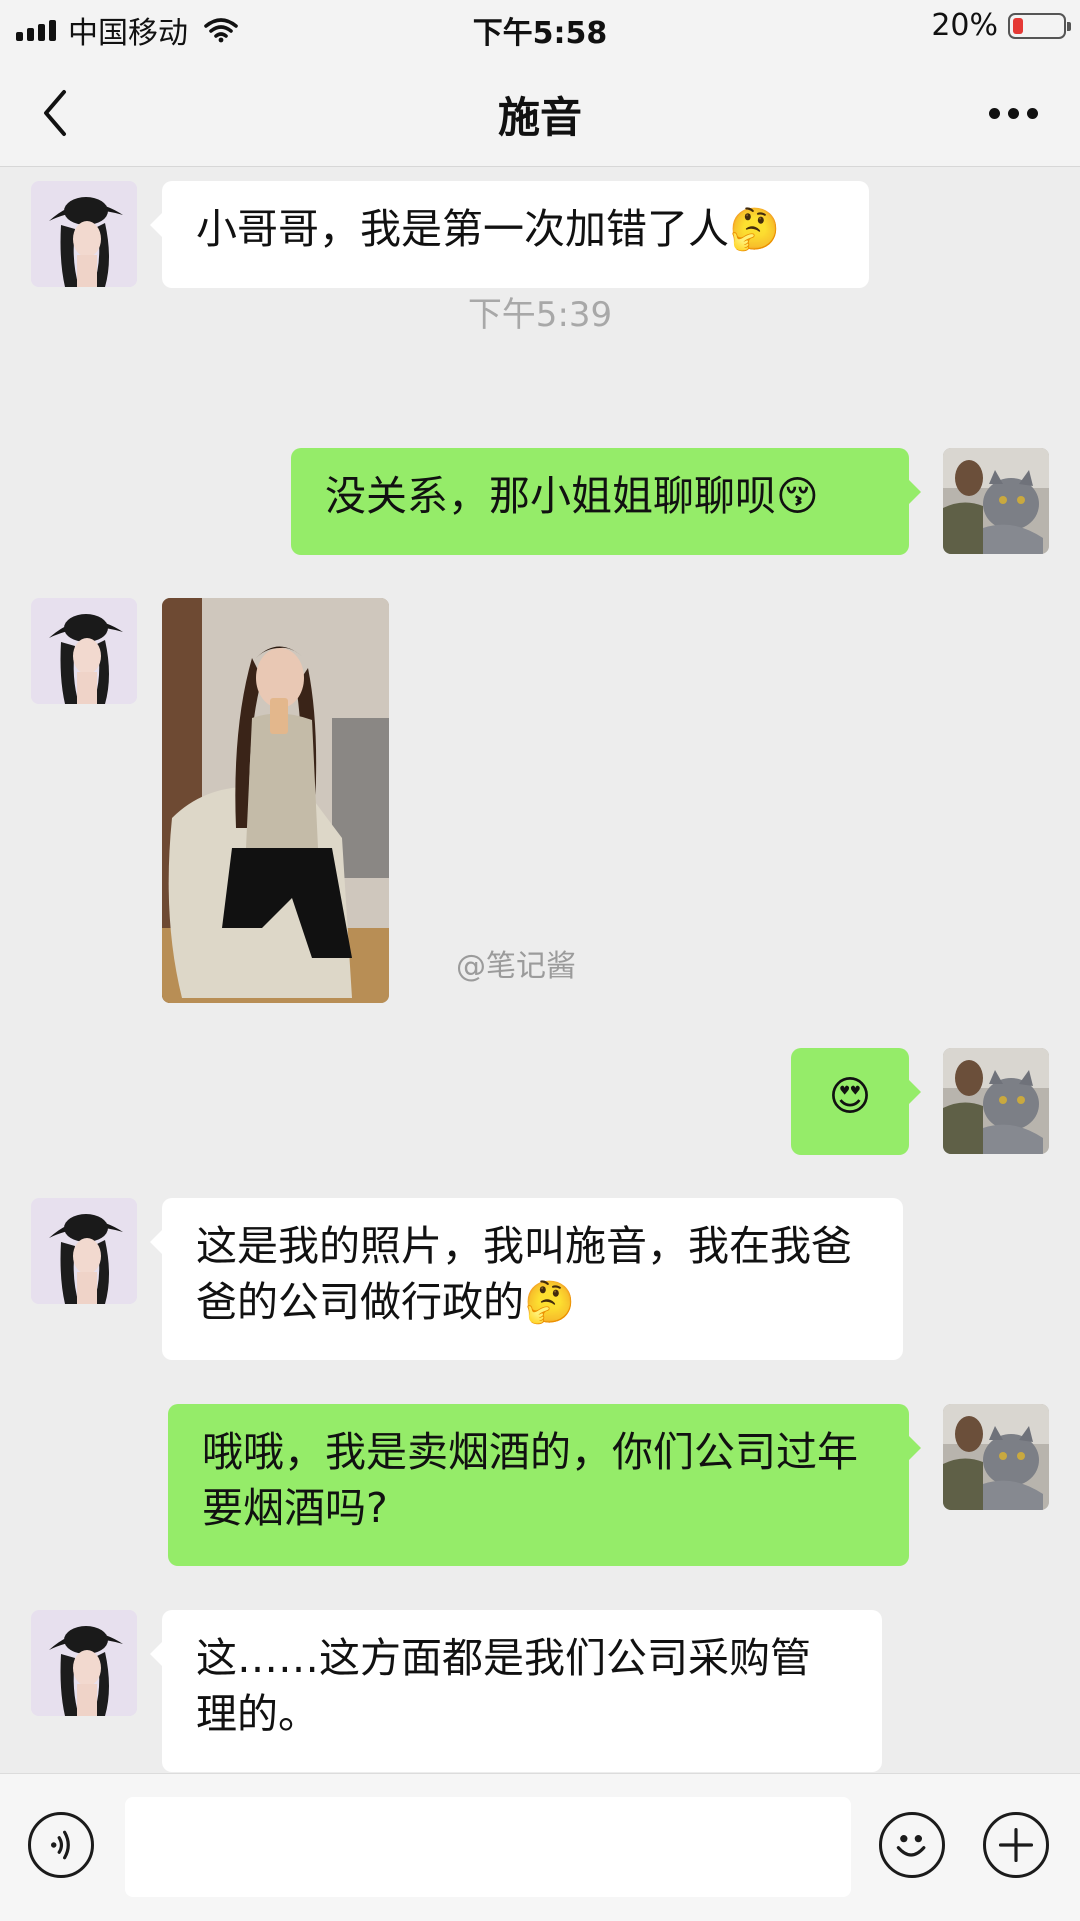 This screenshot has width=1080, height=1921. I want to click on status-right: 20%, so click(1001, 25).